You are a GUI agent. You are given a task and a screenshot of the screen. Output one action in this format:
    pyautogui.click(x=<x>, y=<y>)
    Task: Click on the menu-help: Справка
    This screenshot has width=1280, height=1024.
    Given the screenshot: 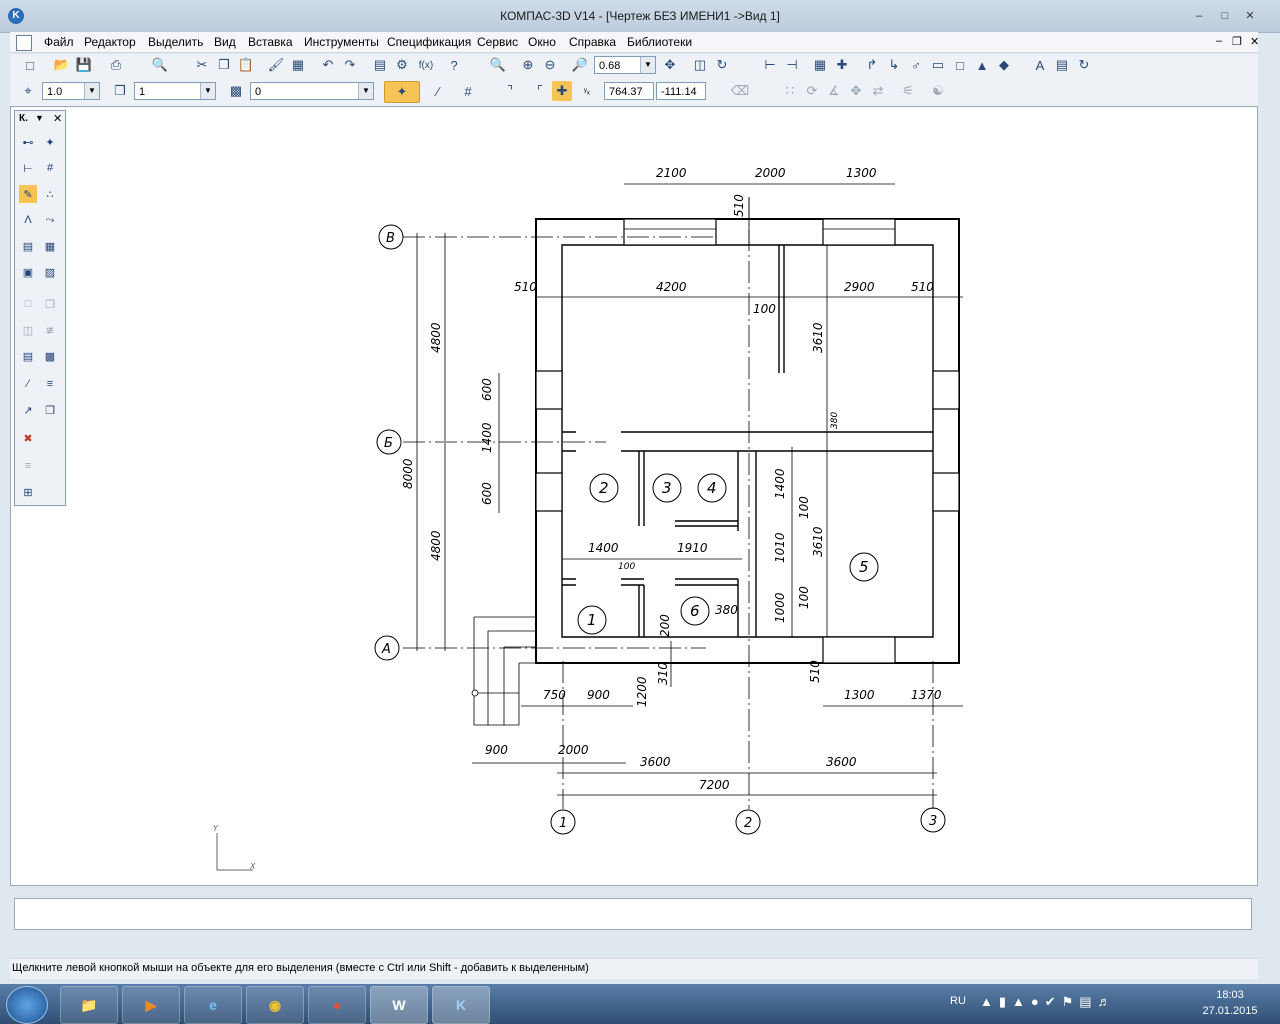 What is the action you would take?
    pyautogui.click(x=592, y=42)
    